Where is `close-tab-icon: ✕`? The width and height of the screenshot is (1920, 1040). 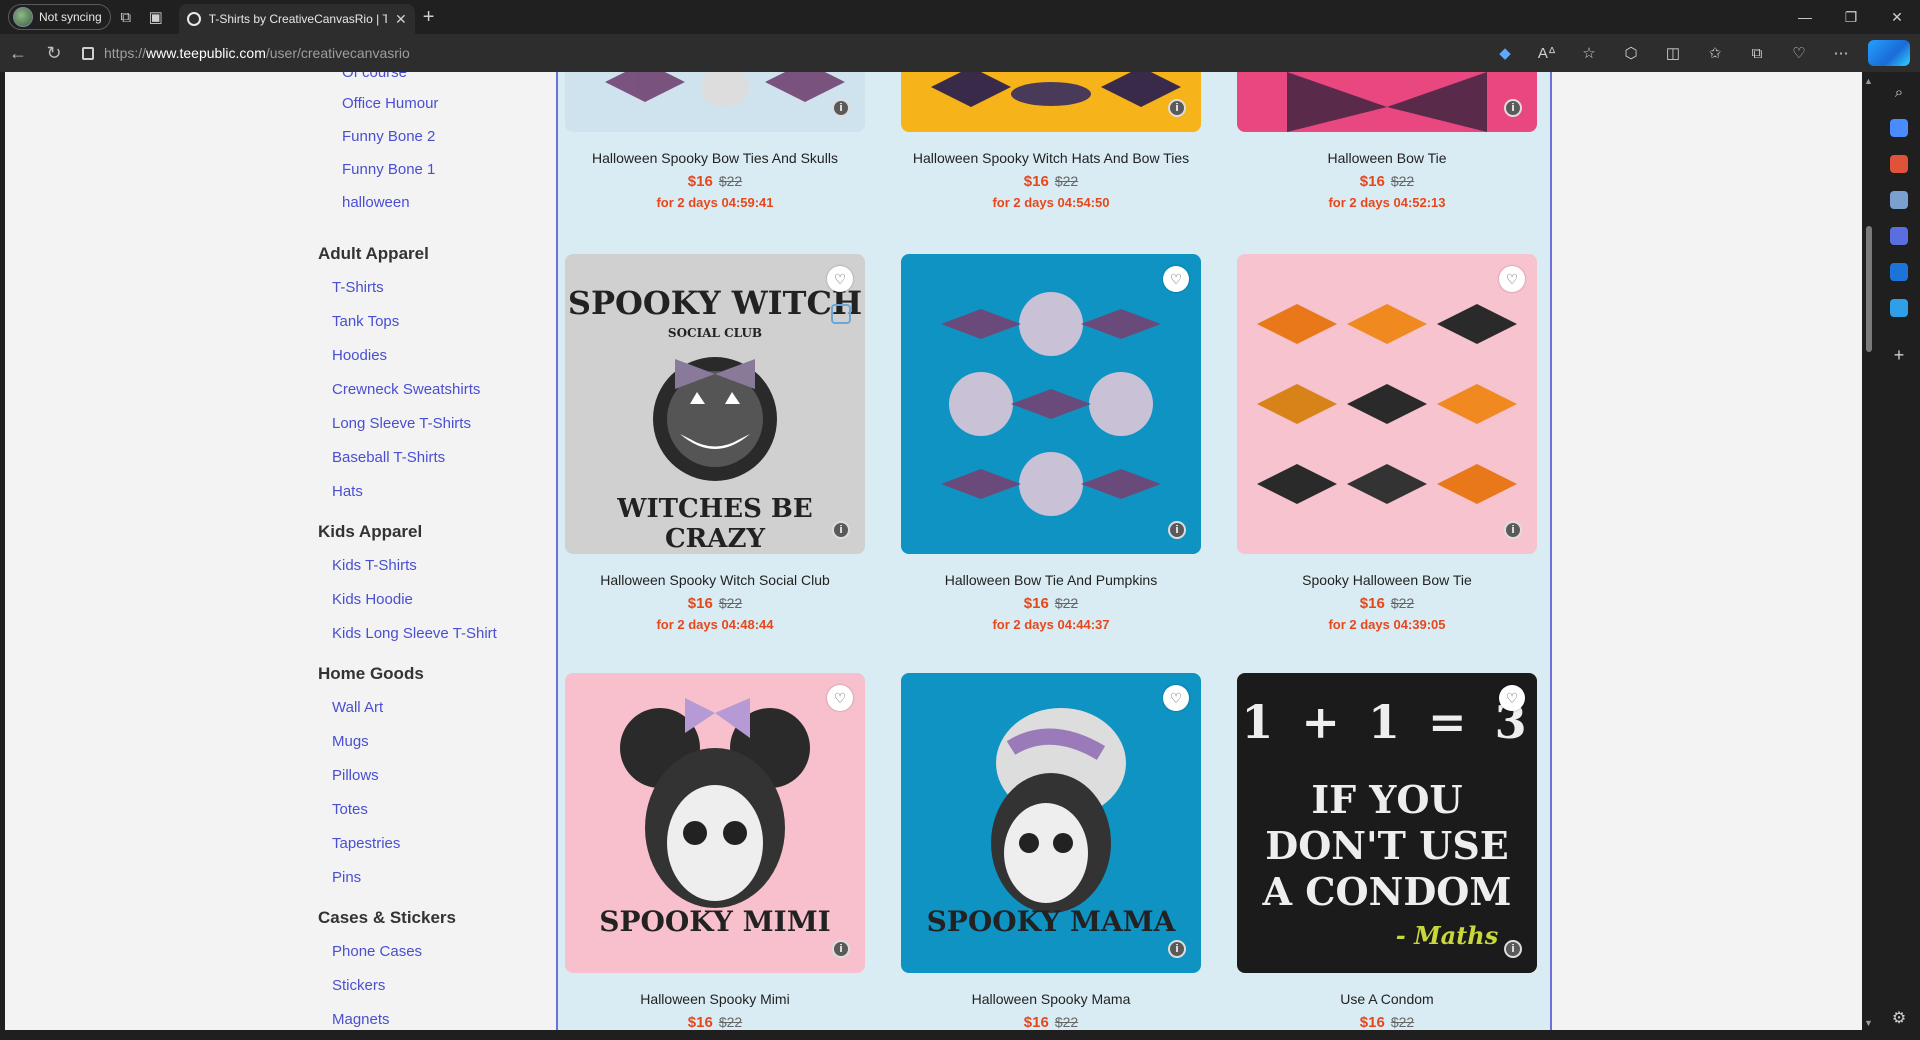
close-tab-icon: ✕ is located at coordinates (401, 19).